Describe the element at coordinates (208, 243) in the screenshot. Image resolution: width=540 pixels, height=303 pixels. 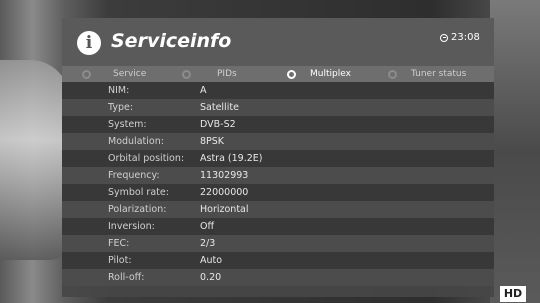
I see `row-value: 2/3` at that location.